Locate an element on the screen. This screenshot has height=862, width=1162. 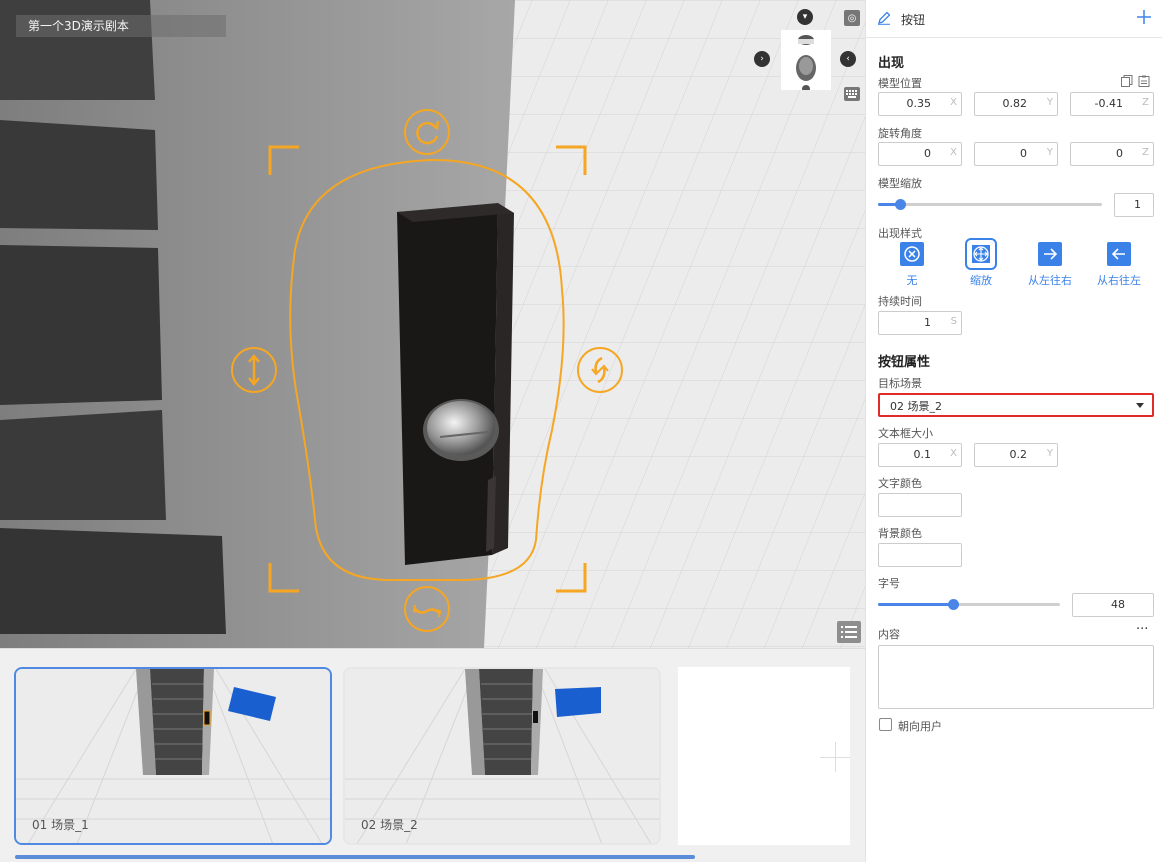
move-arrows-icon is located at coordinates (981, 254).